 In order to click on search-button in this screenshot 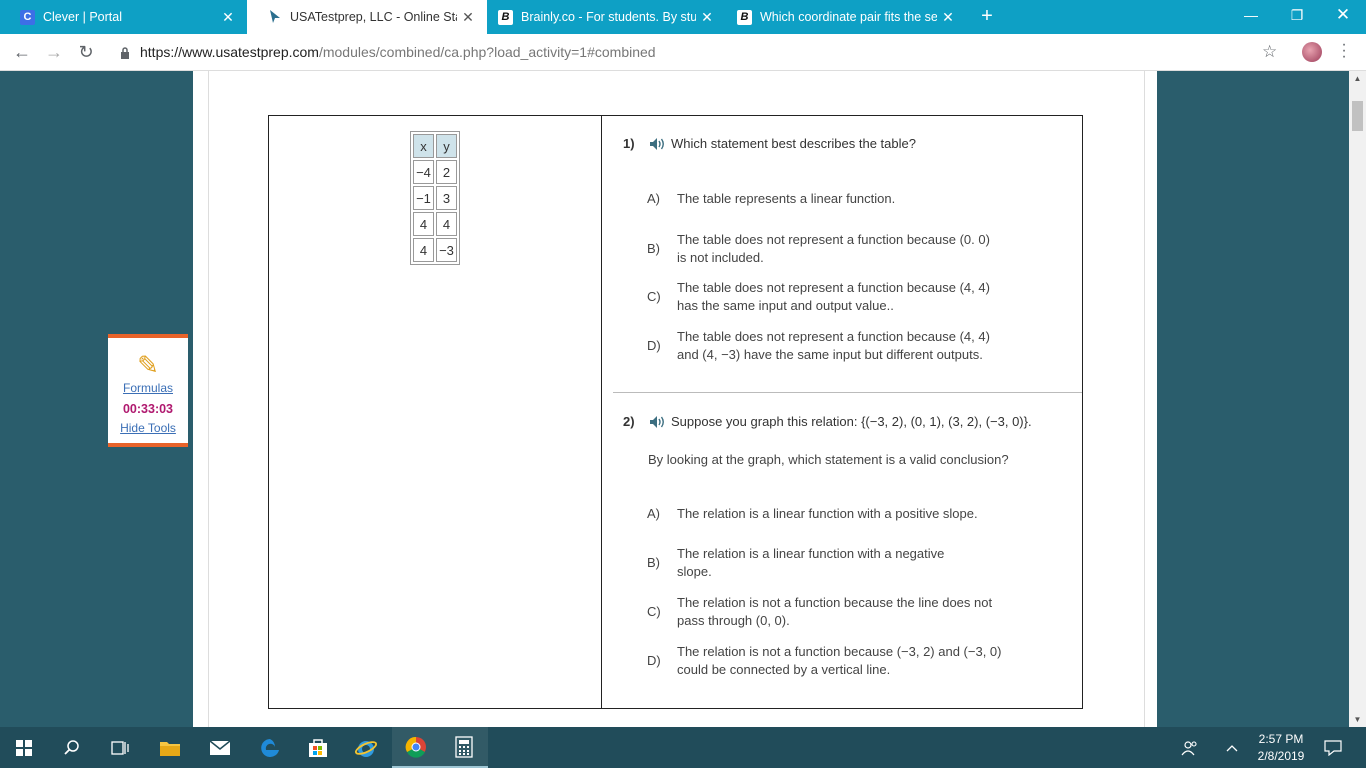, I will do `click(72, 747)`.